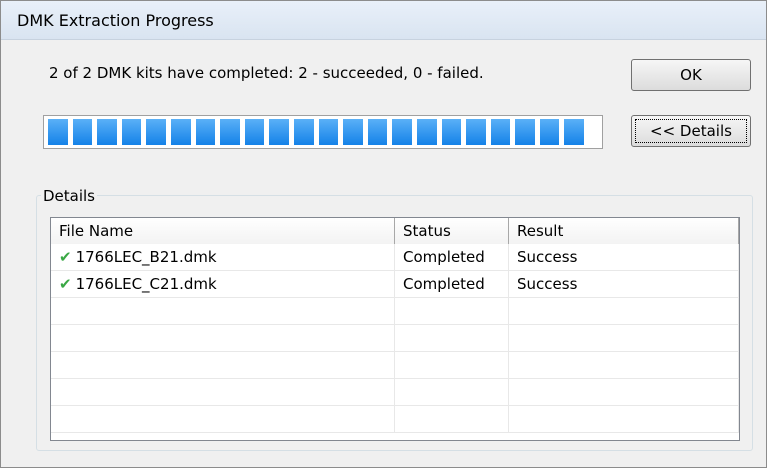  I want to click on details-button-label: << Details, so click(691, 131).